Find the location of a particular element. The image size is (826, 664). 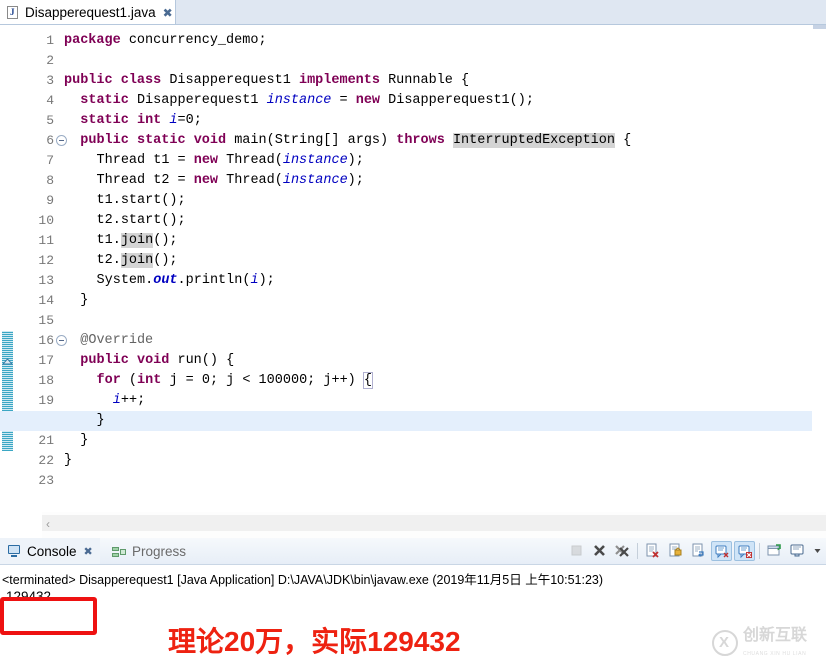

code-line: static int i=0; is located at coordinates (131, 121).